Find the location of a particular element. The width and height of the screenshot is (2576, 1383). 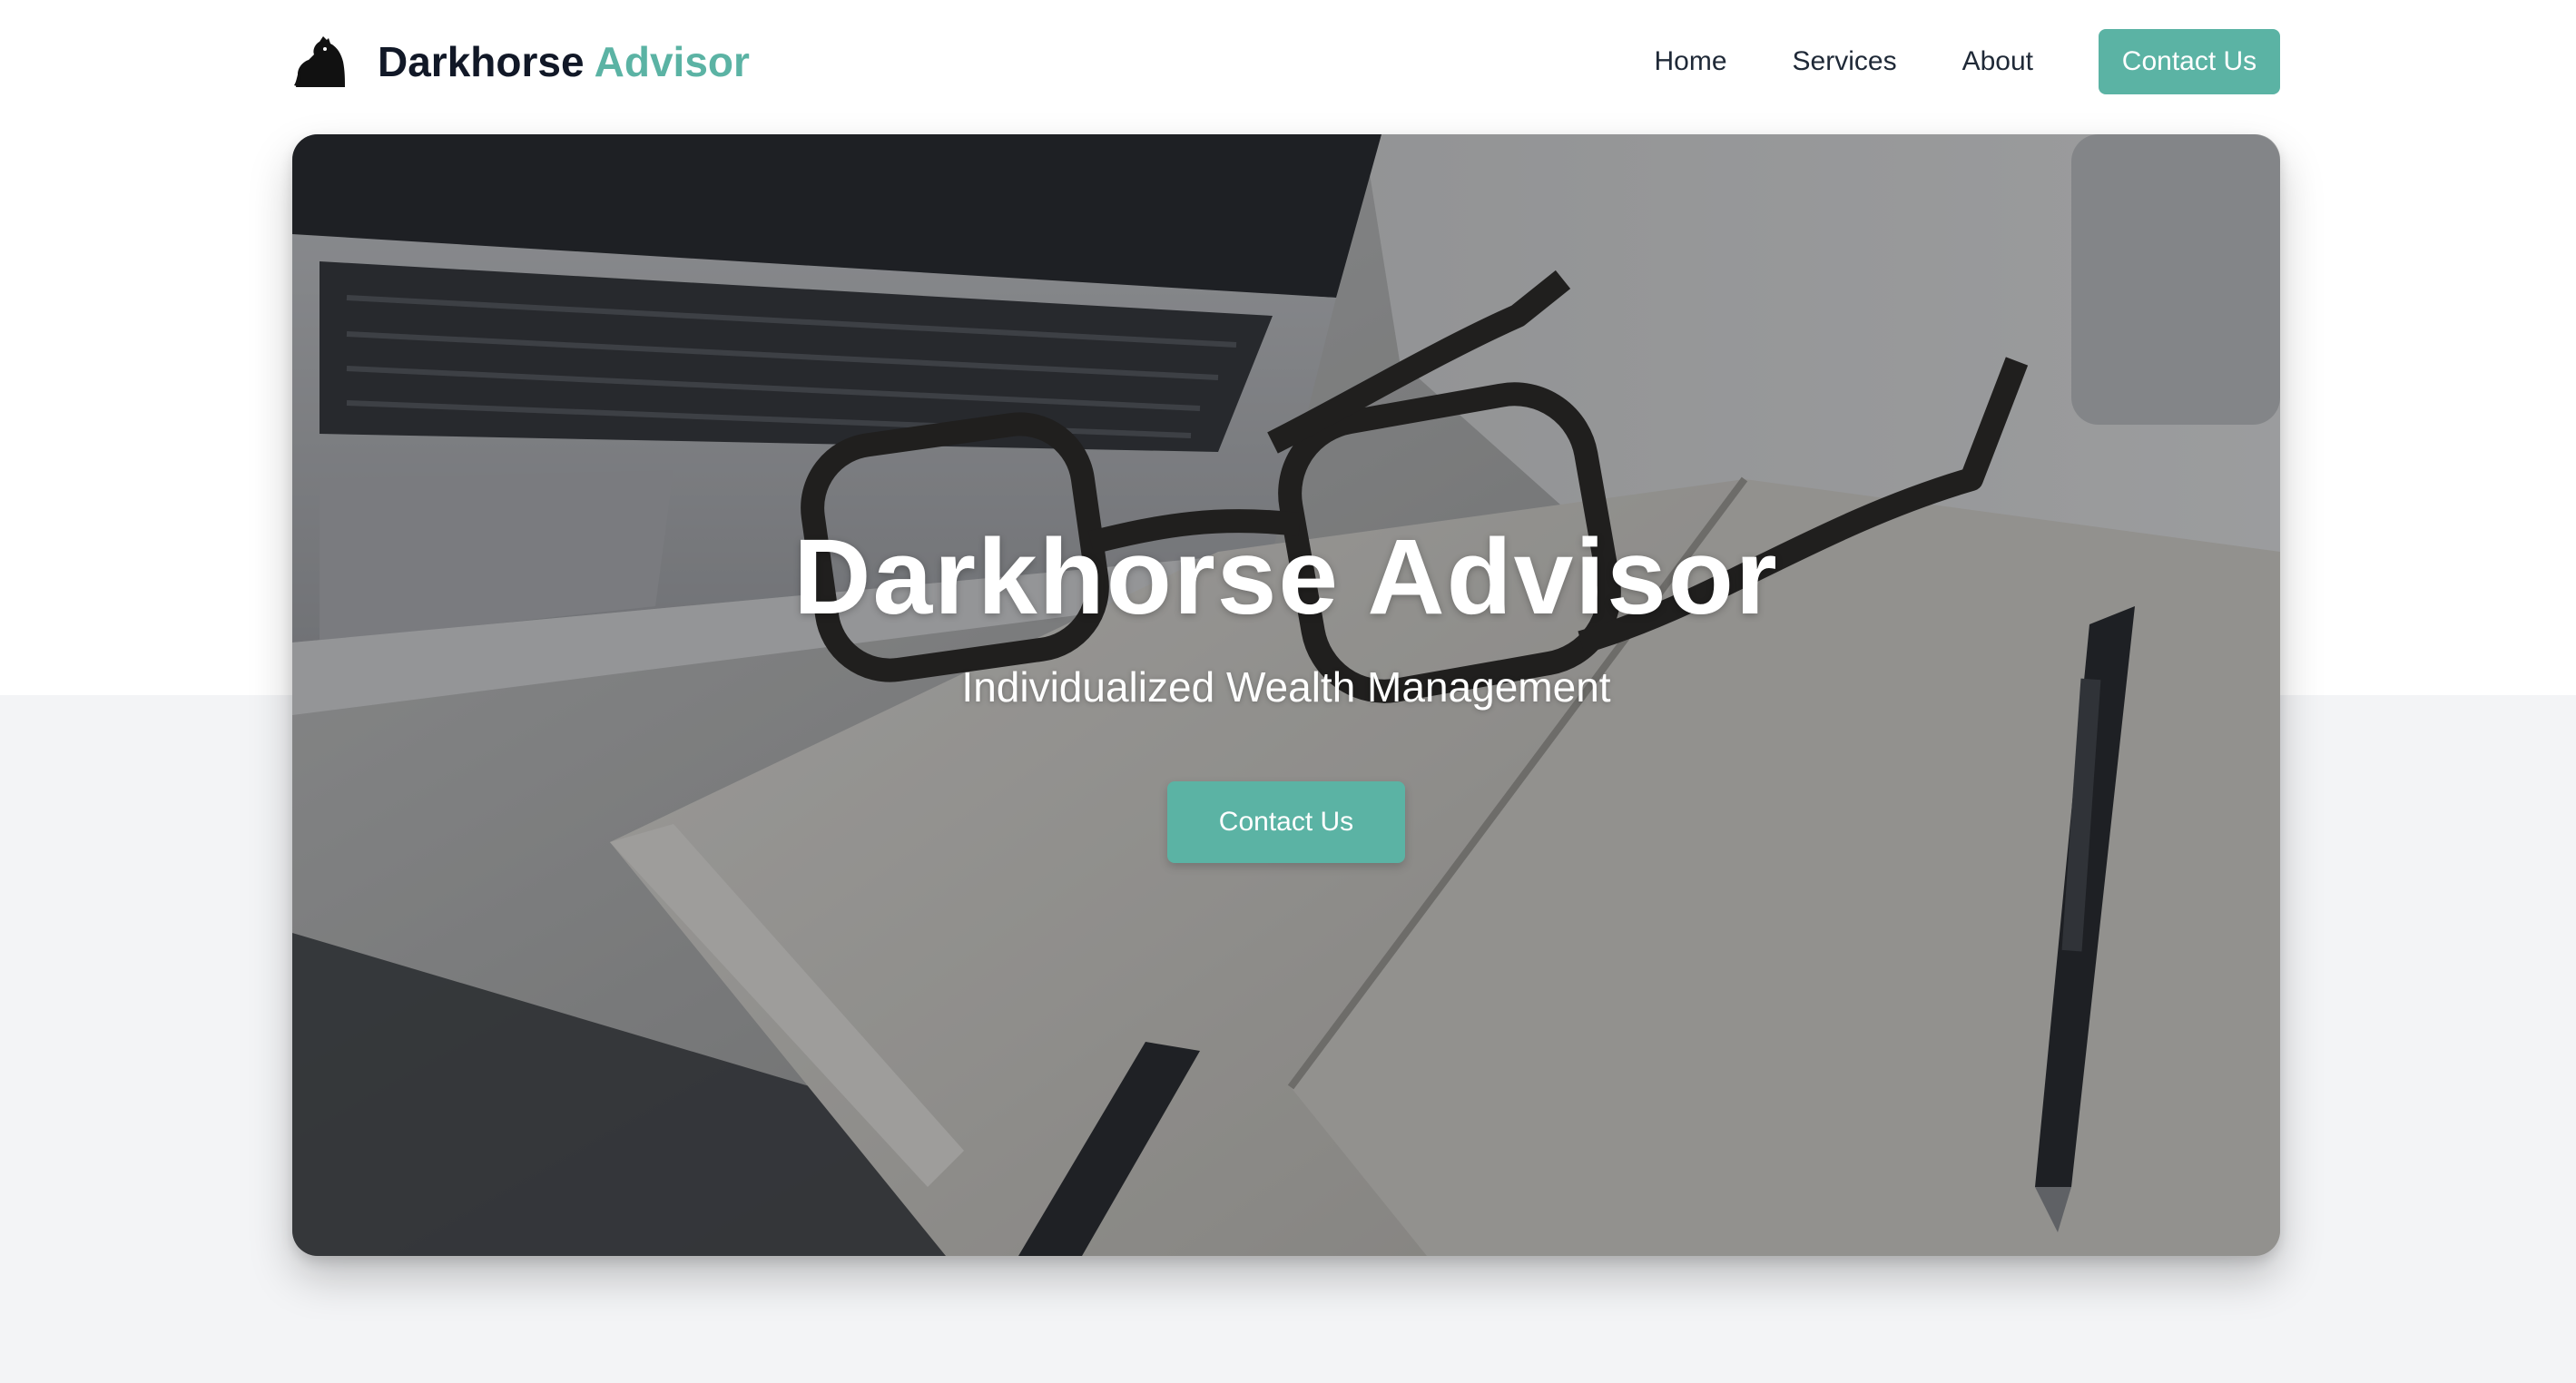

hero-title: Darkhorse Advisor is located at coordinates (1286, 577).